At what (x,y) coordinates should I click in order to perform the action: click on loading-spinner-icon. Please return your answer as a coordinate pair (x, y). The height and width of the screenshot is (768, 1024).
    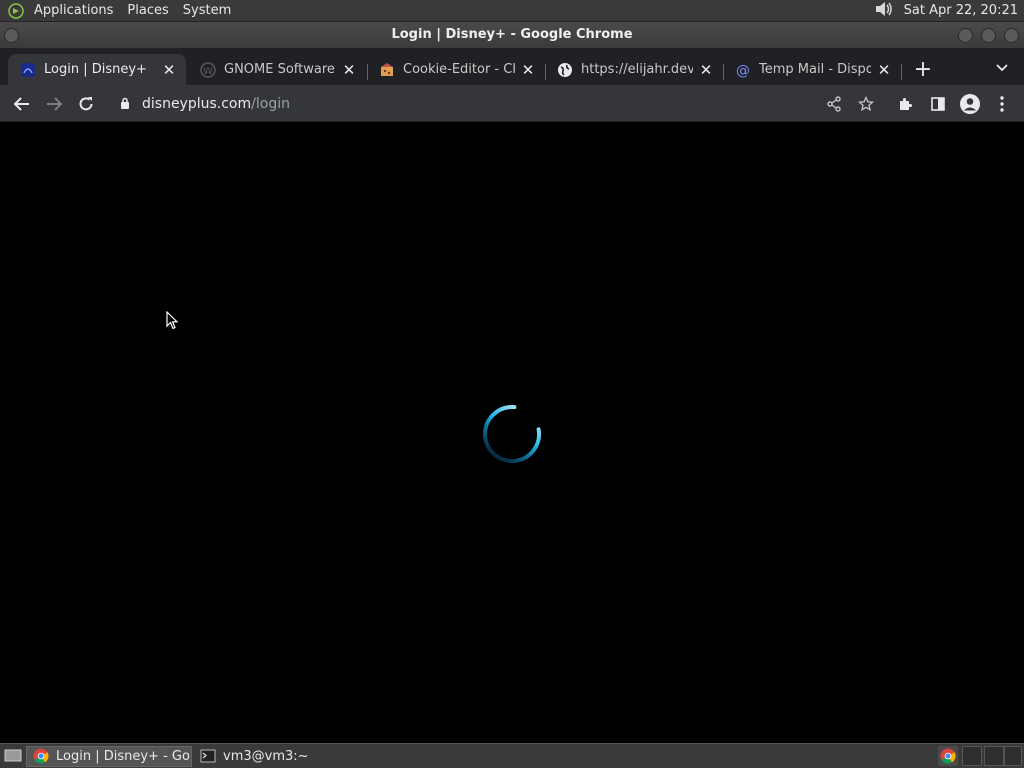
    Looking at the image, I should click on (512, 434).